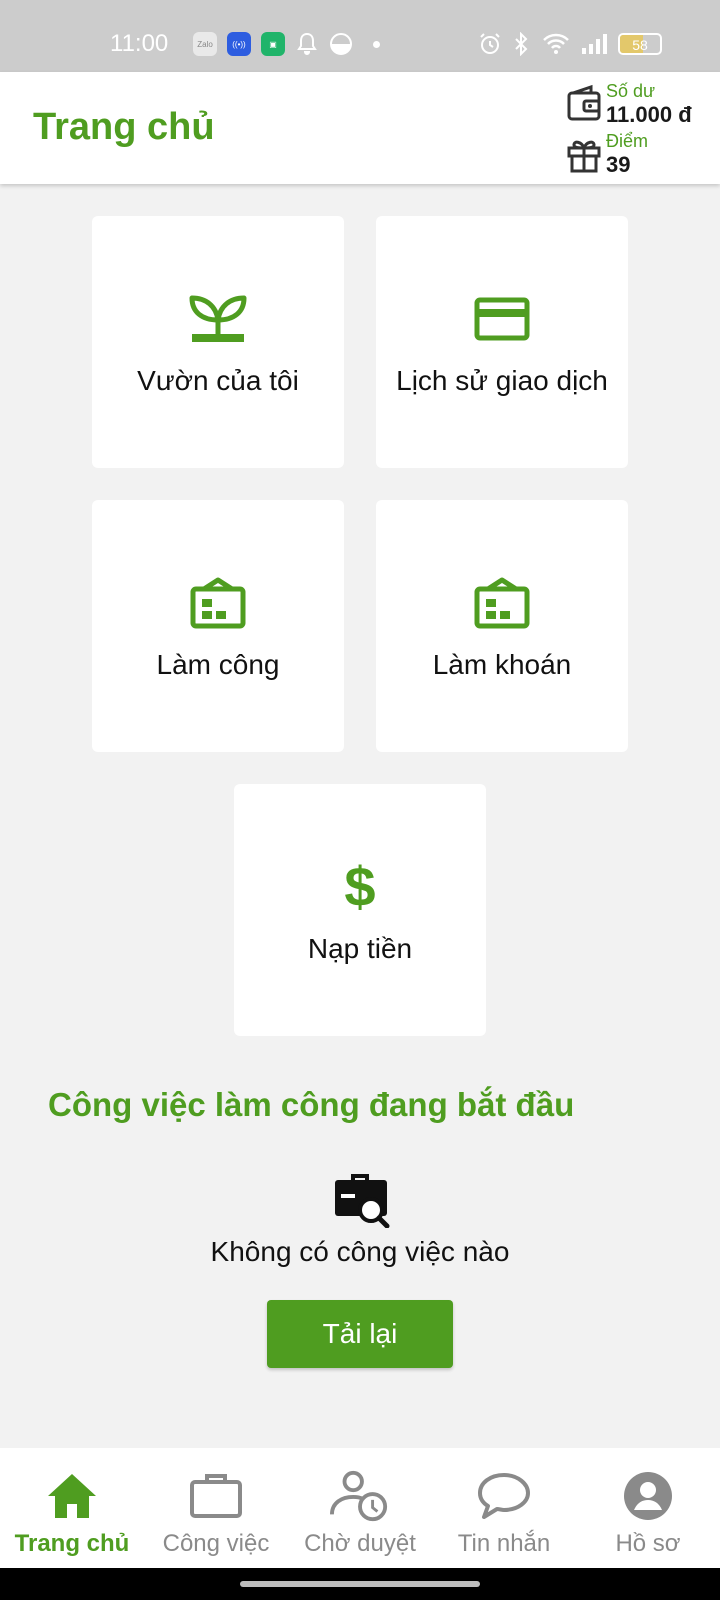 This screenshot has height=1600, width=720. Describe the element at coordinates (205, 44) in the screenshot. I see `zalo-icon: Zalo` at that location.